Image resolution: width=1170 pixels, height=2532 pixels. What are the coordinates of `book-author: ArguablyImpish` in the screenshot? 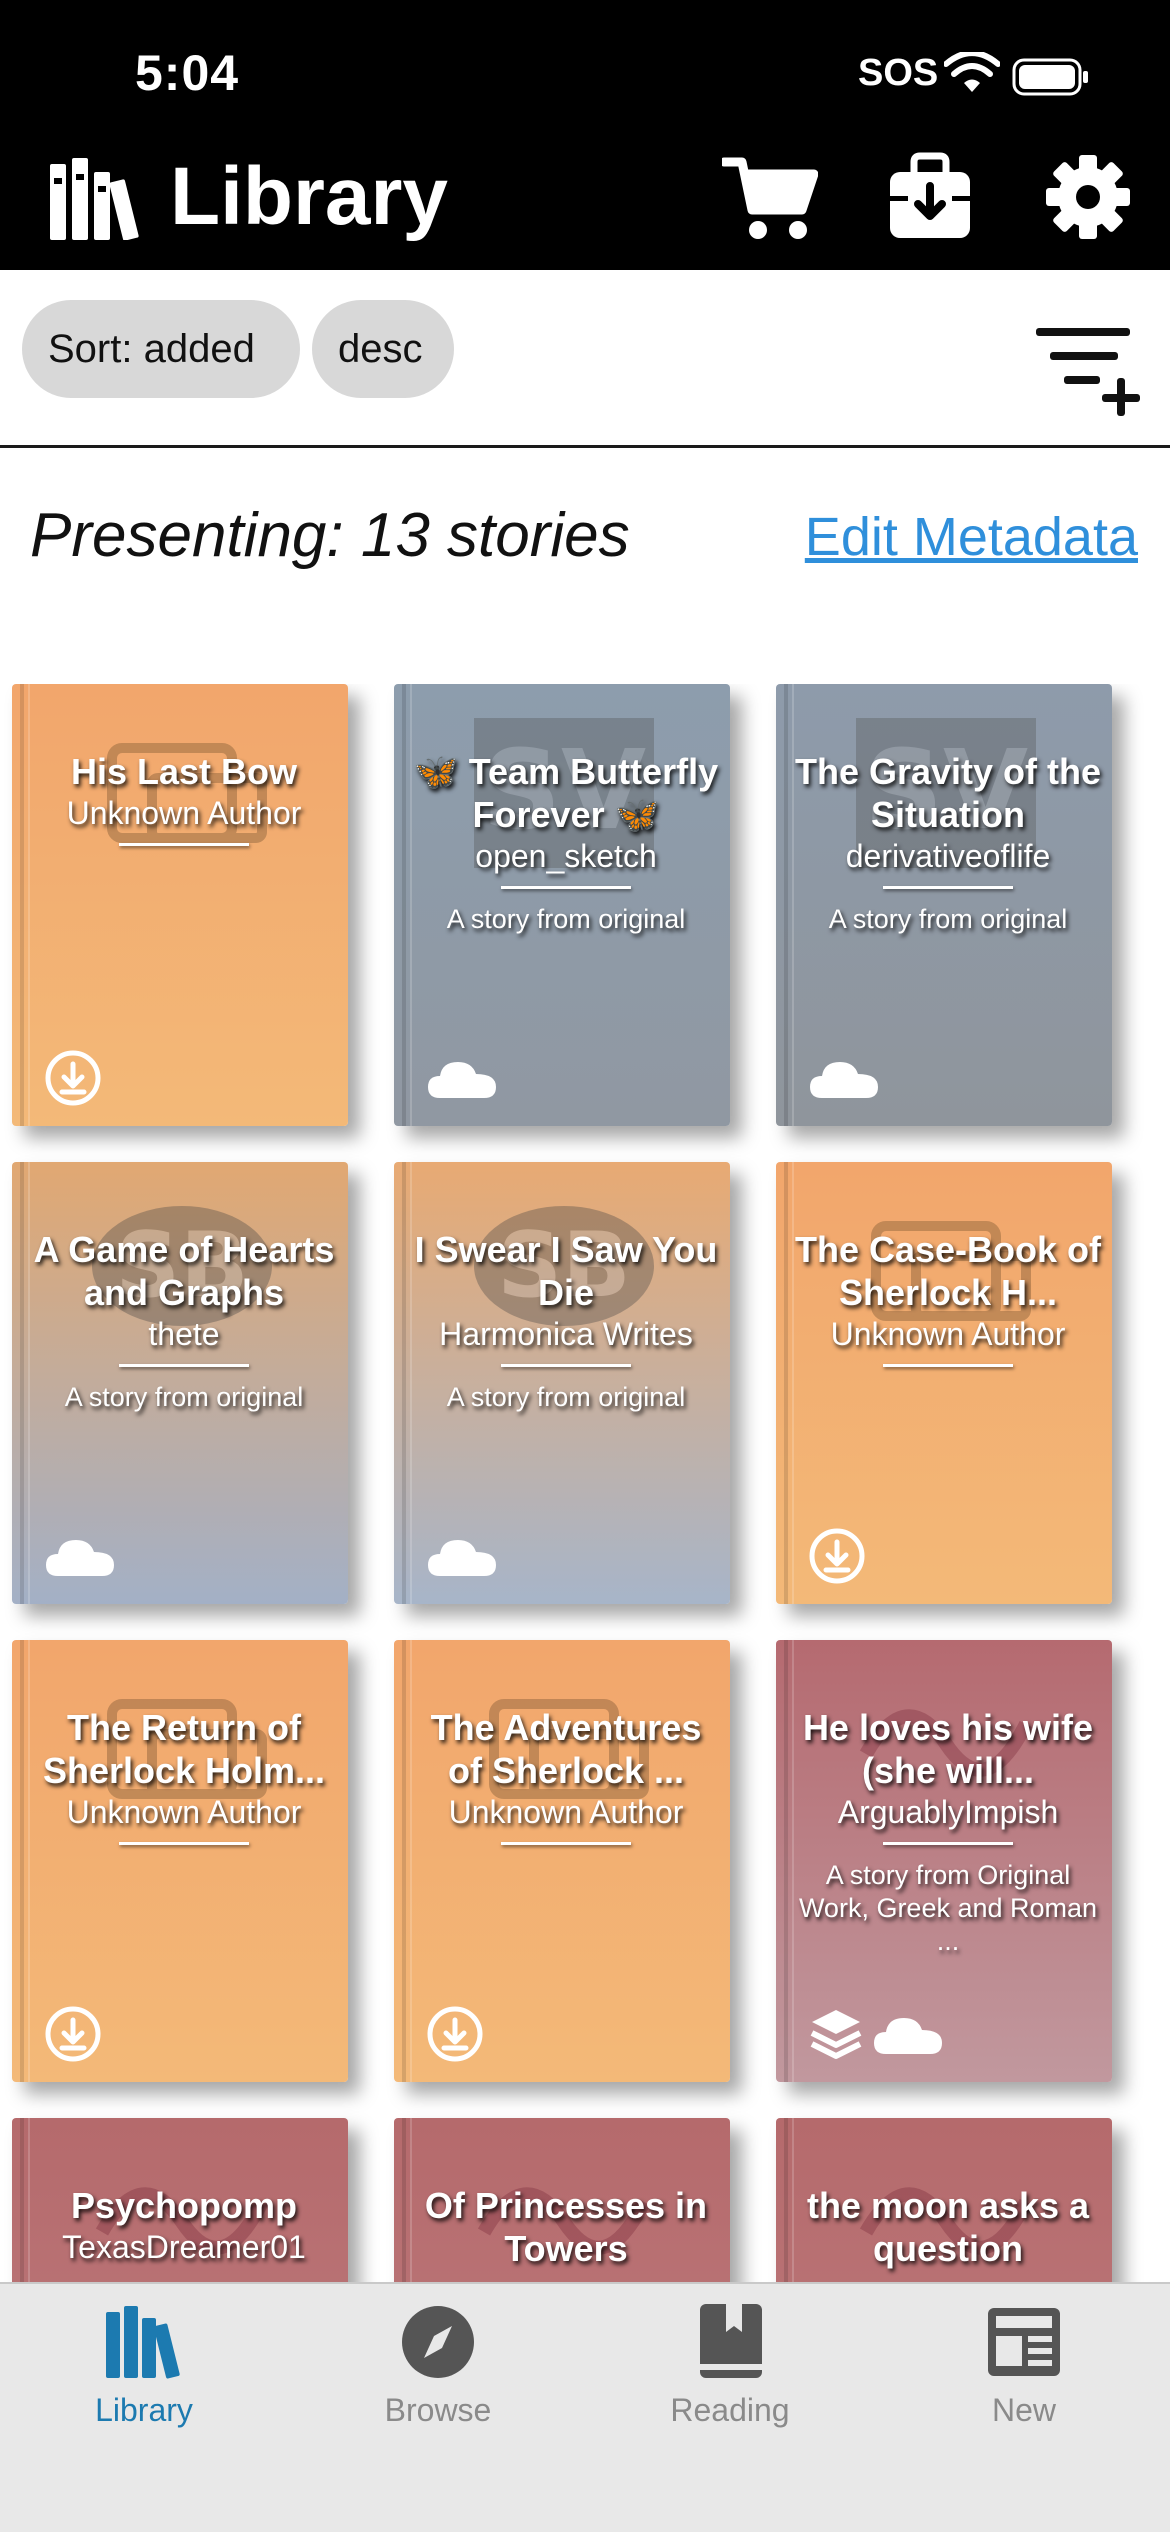 It's located at (948, 1812).